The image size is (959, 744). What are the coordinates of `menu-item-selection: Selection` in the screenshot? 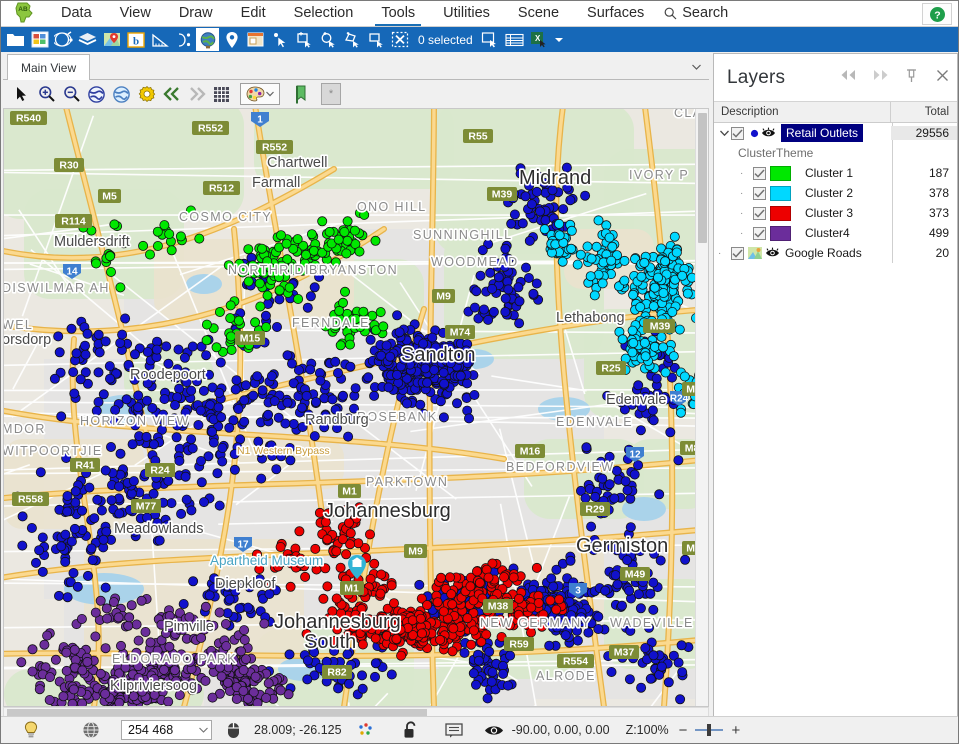 It's located at (324, 13).